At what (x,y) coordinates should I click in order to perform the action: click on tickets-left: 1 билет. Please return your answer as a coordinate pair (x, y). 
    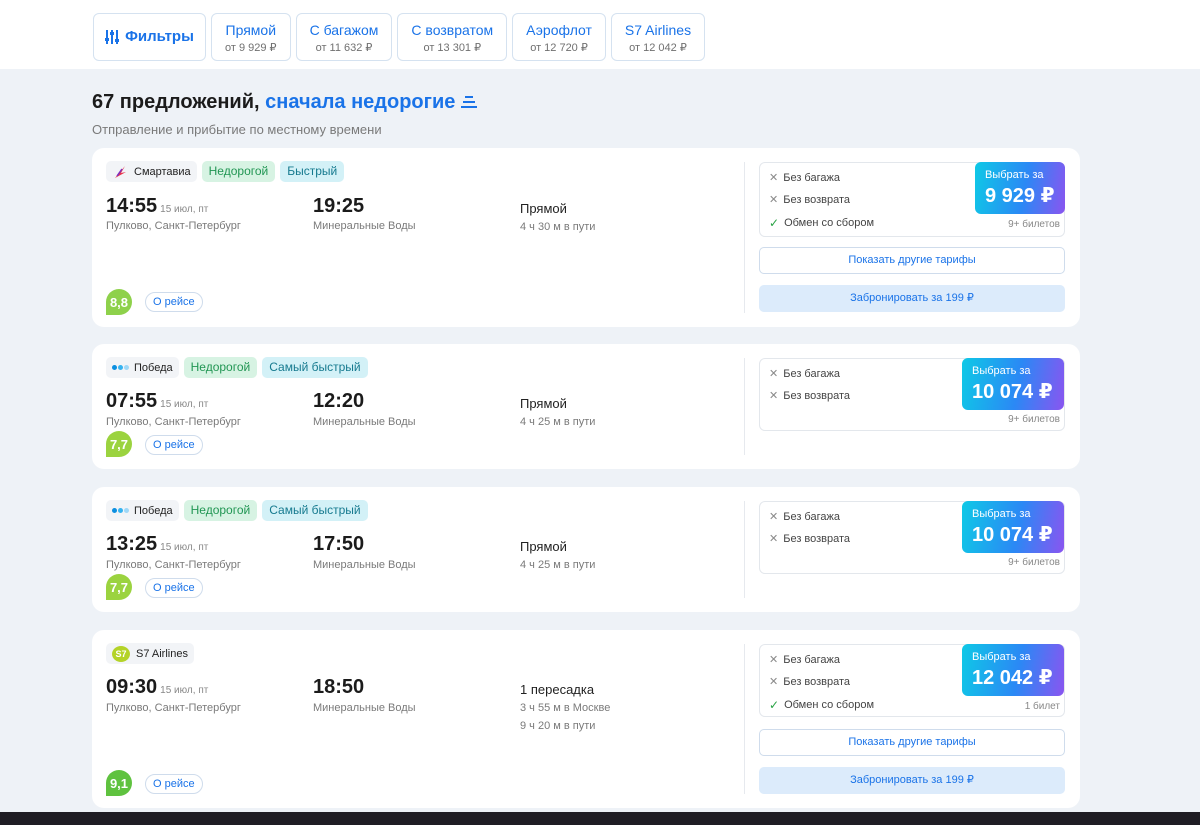
    Looking at the image, I should click on (1042, 706).